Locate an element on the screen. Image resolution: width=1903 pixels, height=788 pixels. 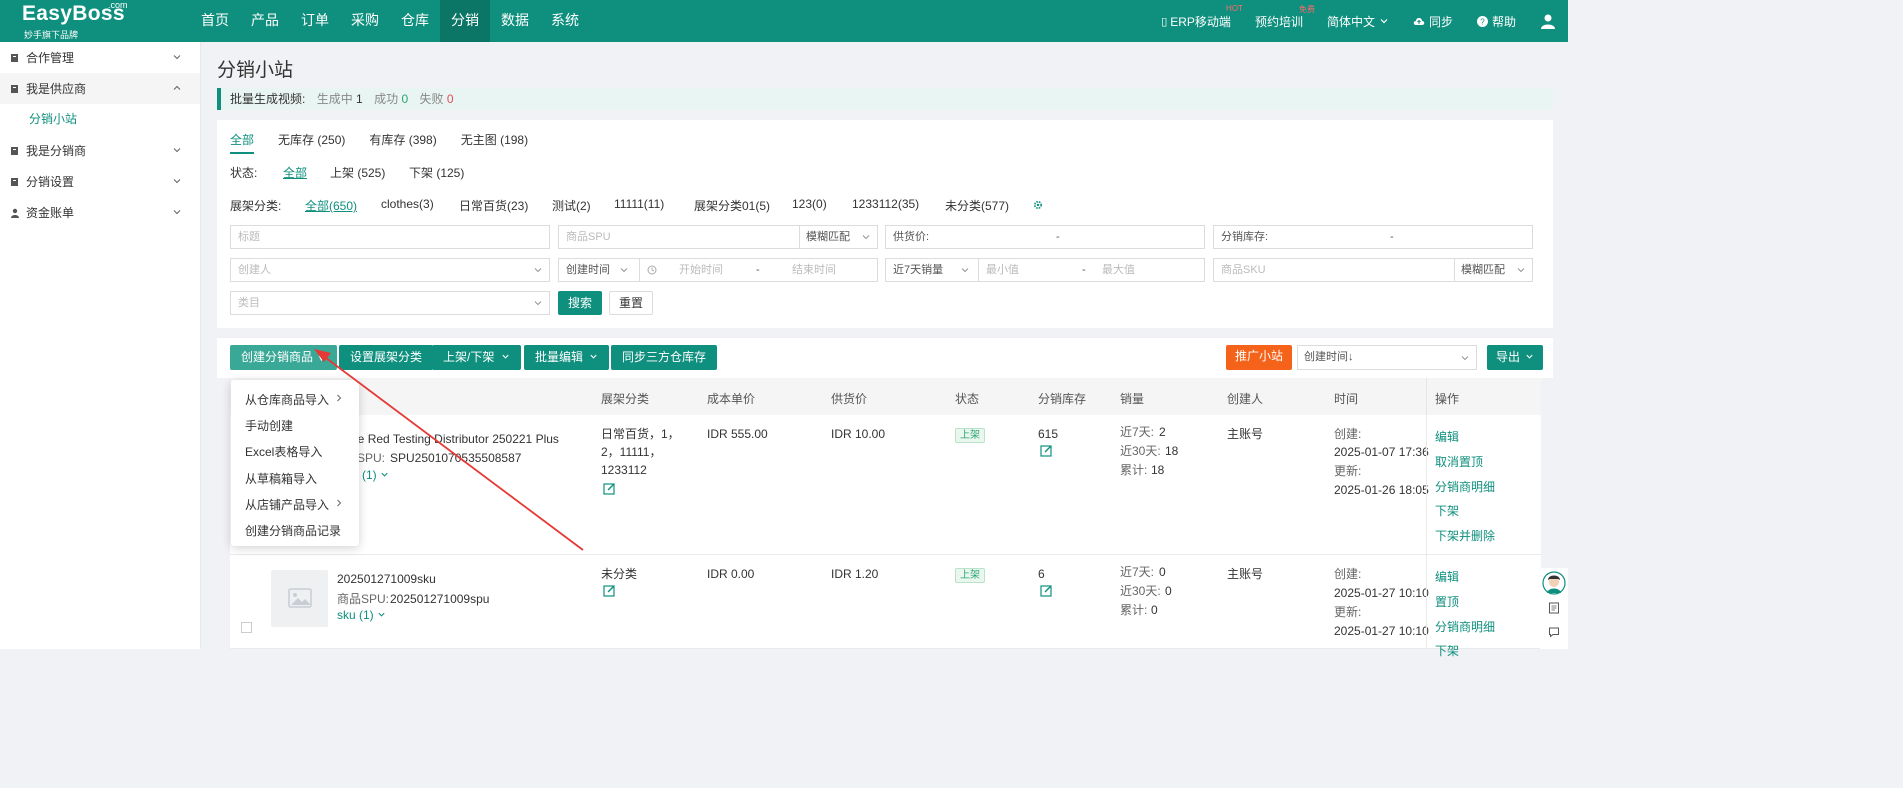
language-select: 简体中文 is located at coordinates (1358, 21).